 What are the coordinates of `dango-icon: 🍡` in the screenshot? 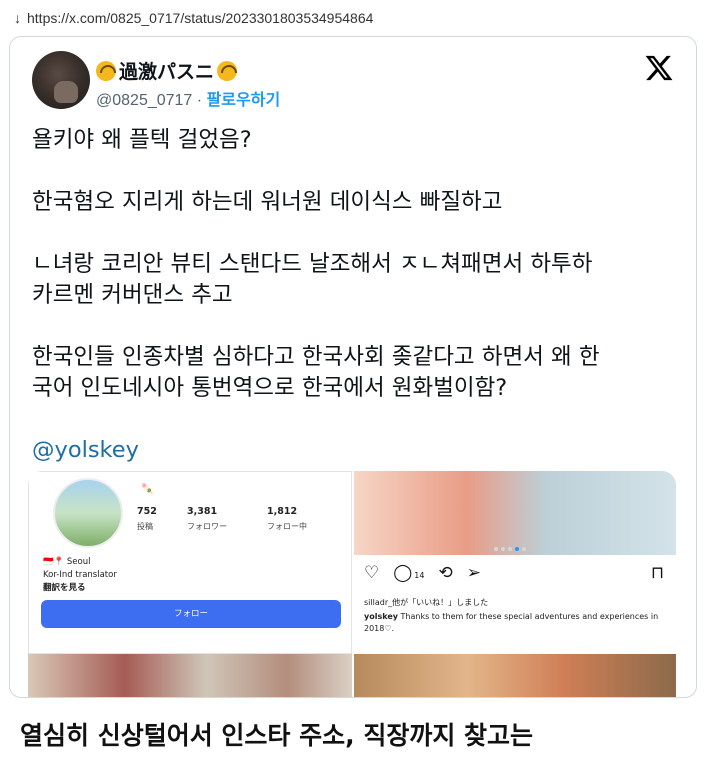 It's located at (147, 489).